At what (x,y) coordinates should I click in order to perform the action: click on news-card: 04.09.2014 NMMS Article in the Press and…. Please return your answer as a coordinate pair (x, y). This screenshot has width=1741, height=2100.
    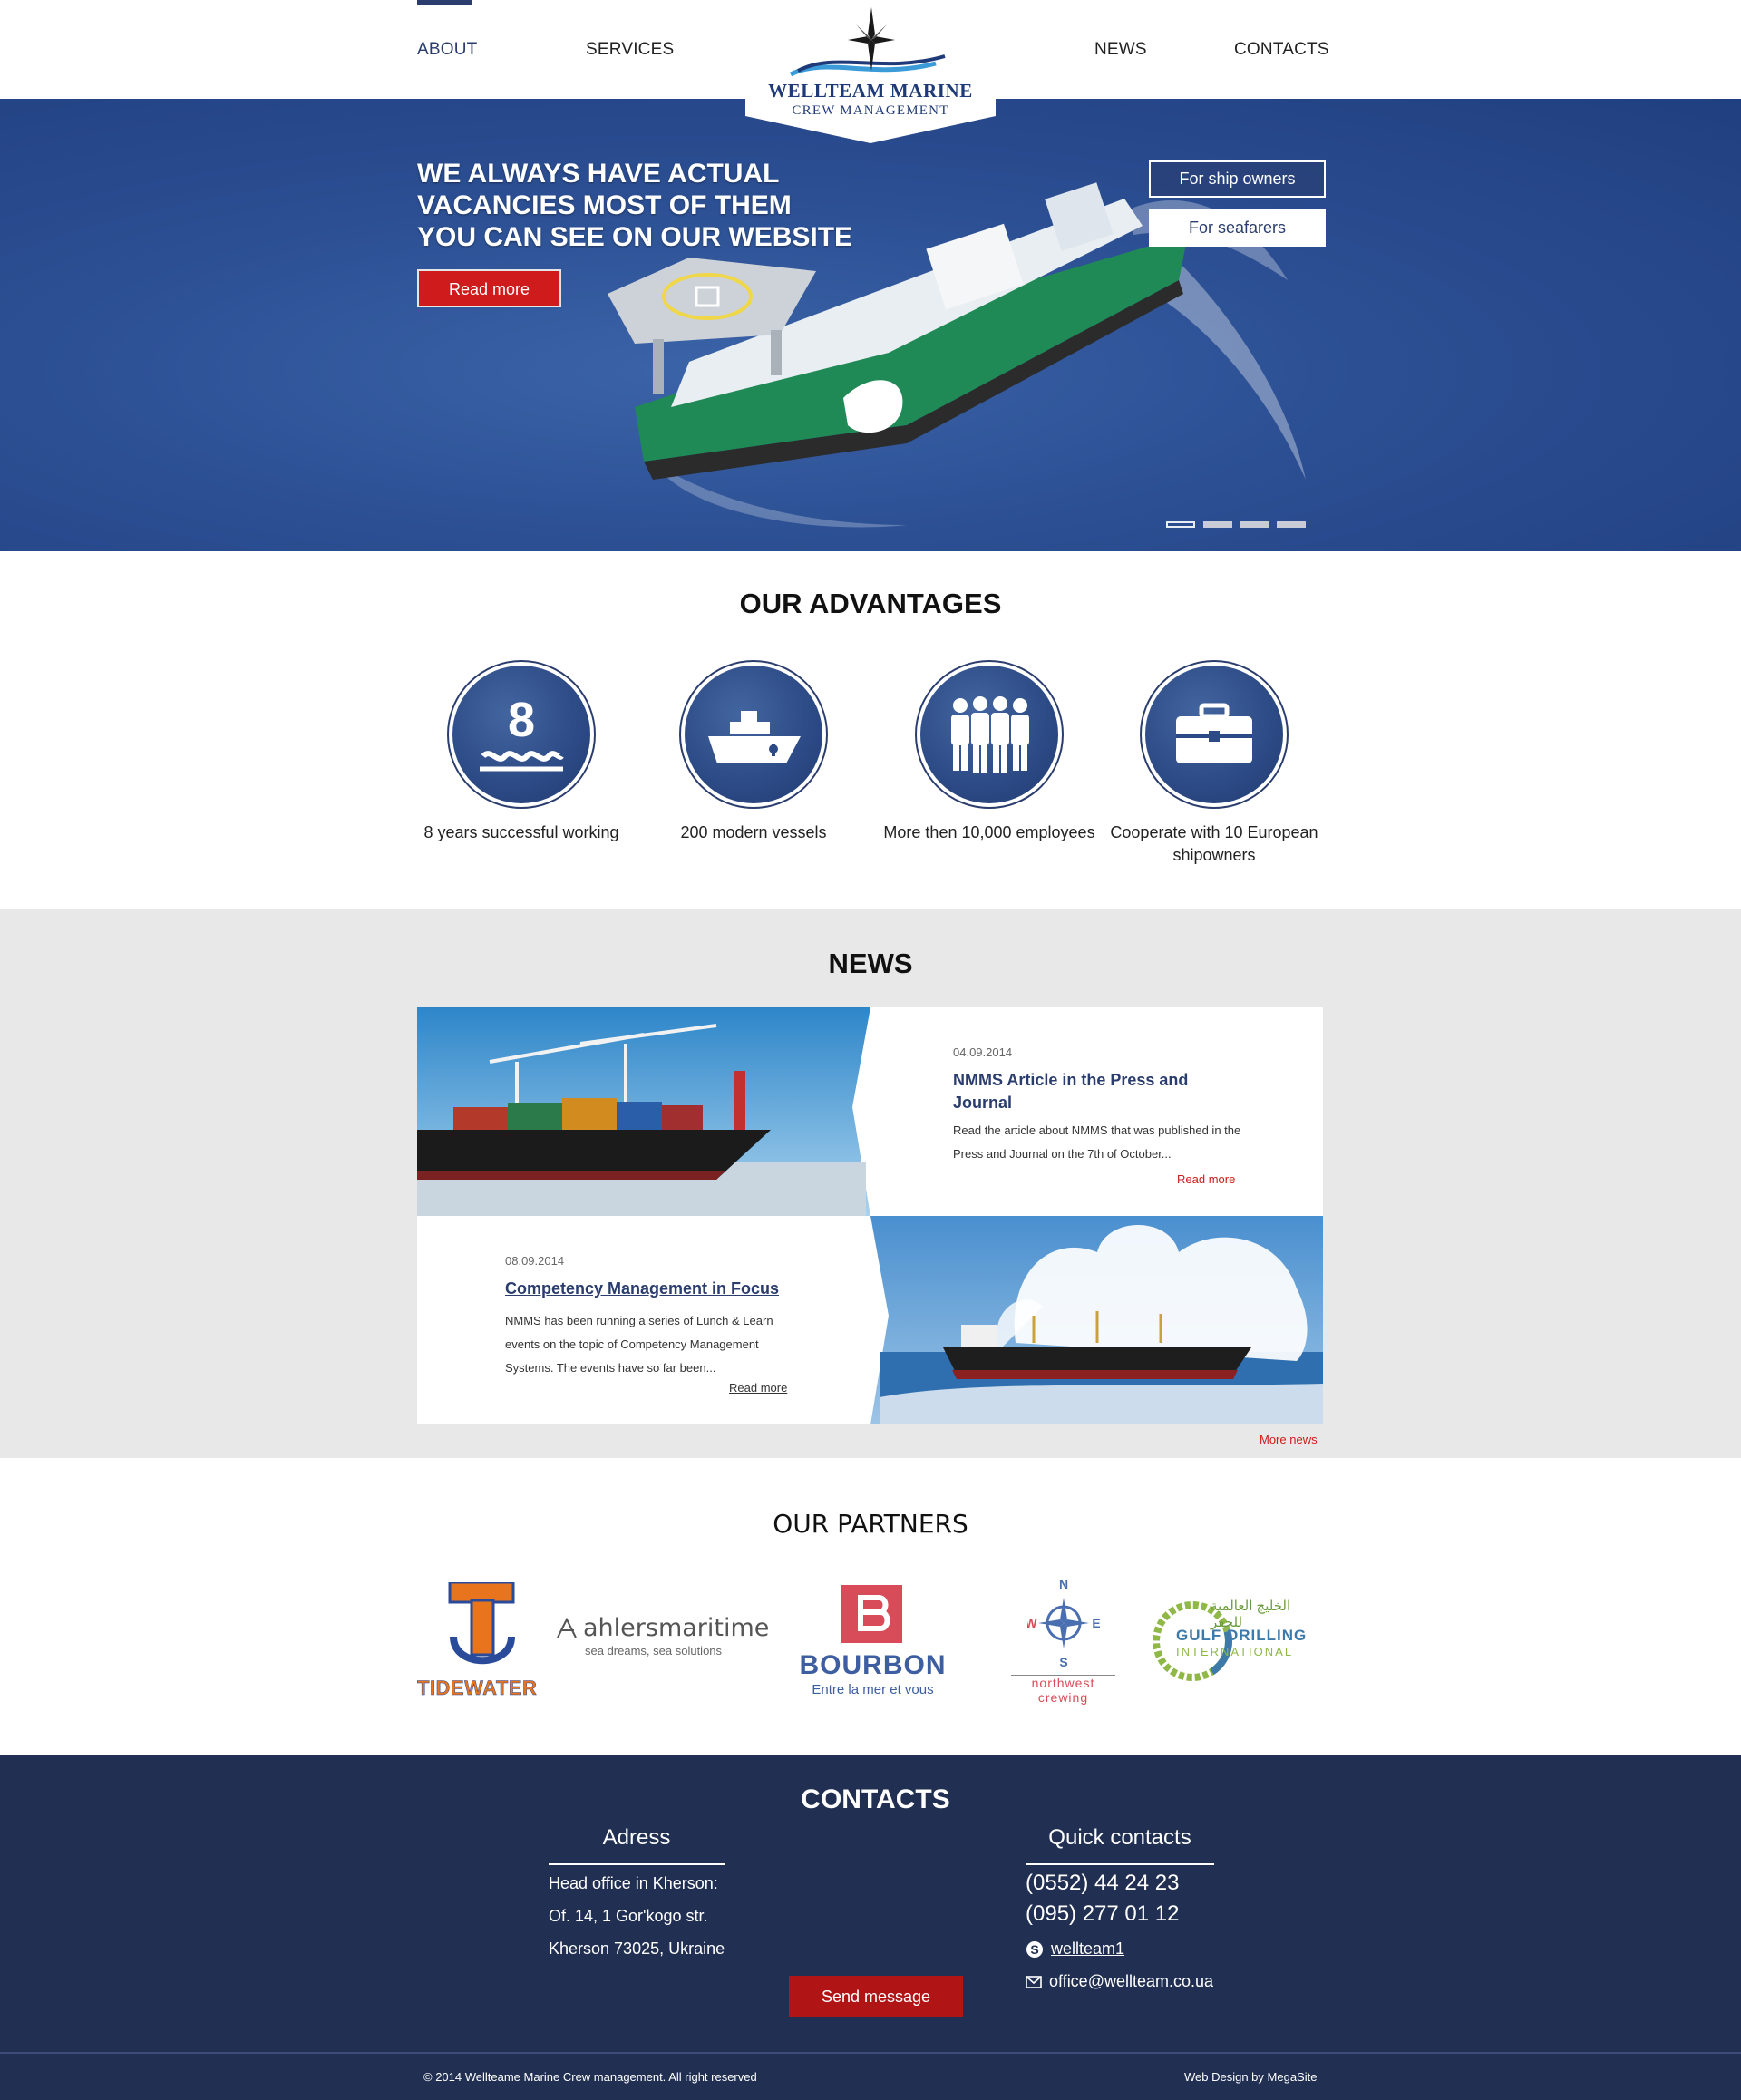
    Looking at the image, I should click on (870, 1111).